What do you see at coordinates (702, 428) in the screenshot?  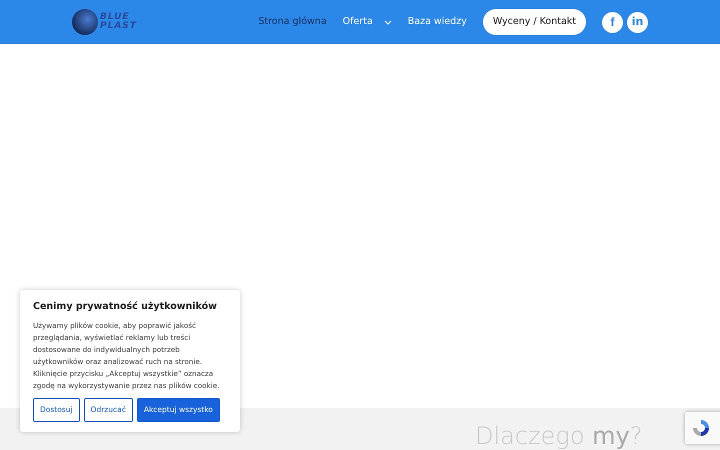 I see `recaptcha-badge` at bounding box center [702, 428].